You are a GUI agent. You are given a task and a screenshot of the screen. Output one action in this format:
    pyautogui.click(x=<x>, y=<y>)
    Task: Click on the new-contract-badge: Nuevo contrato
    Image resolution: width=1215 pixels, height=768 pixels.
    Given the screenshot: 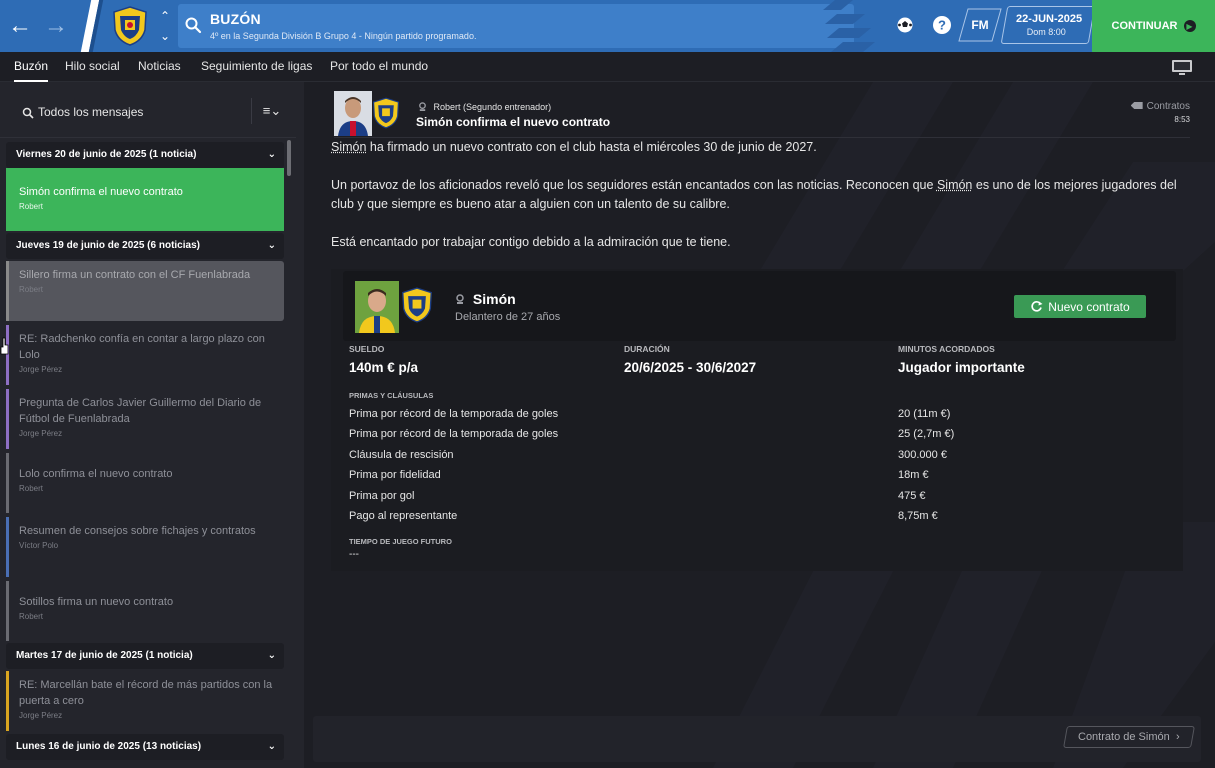 What is the action you would take?
    pyautogui.click(x=1080, y=306)
    